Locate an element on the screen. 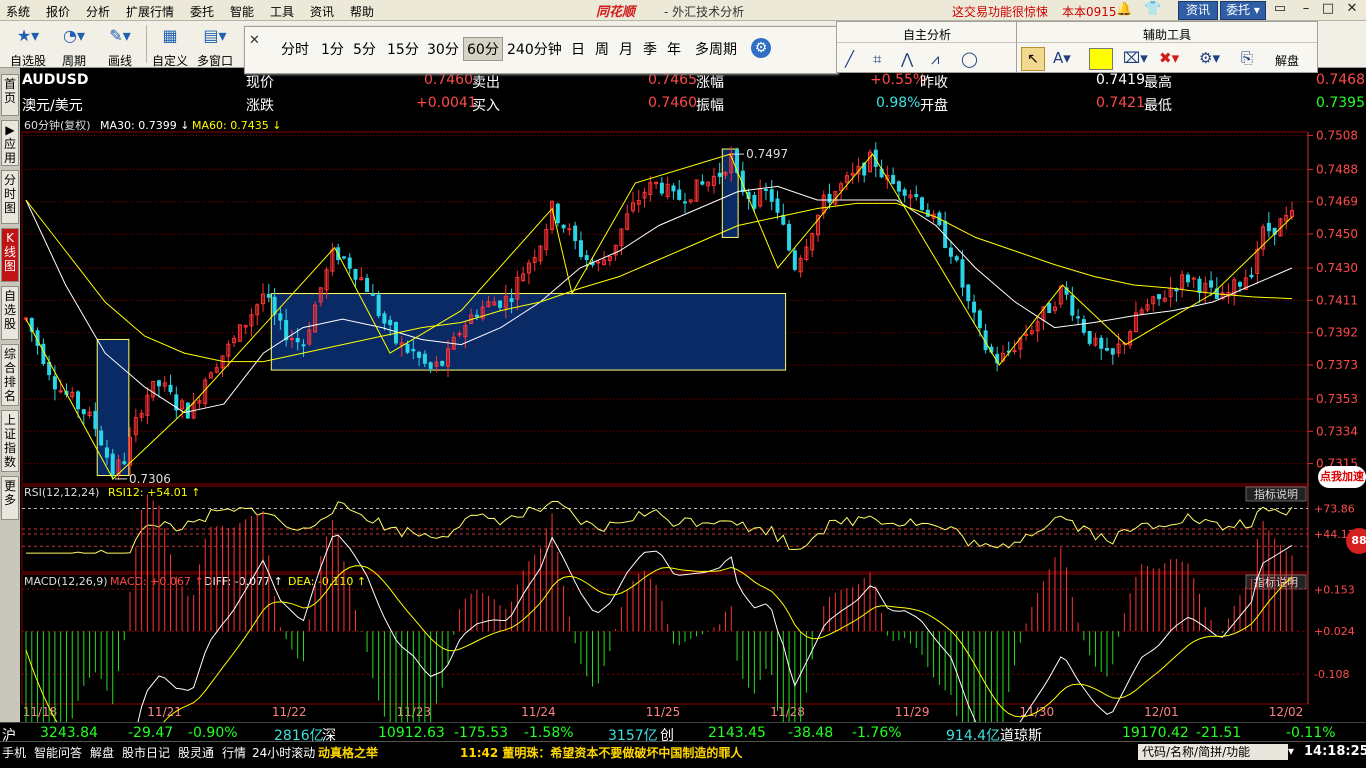 The width and height of the screenshot is (1366, 768). bottom-tab-quotes: 行情 is located at coordinates (234, 752).